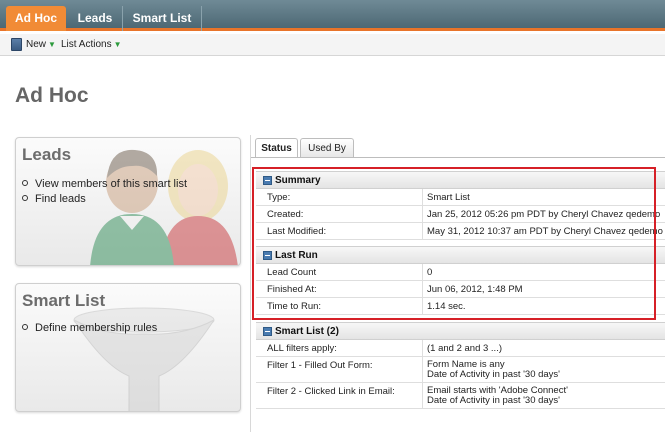  What do you see at coordinates (475, 289) in the screenshot?
I see `row-value: Jun 06, 2012, 1:48 PM` at bounding box center [475, 289].